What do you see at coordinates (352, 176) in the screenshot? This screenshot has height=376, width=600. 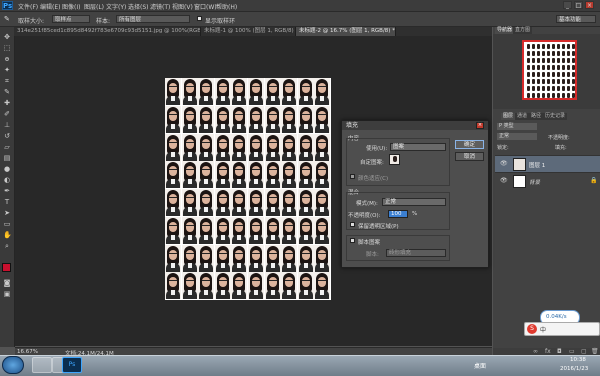 I see `color-adapt-checkbox` at bounding box center [352, 176].